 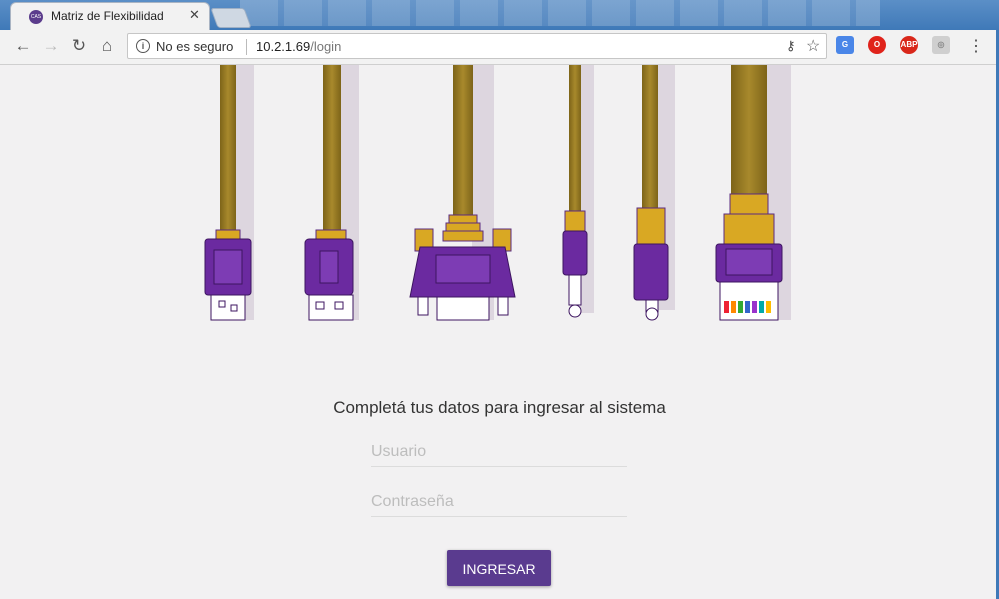 What do you see at coordinates (560, 13) in the screenshot?
I see `background-window-strip` at bounding box center [560, 13].